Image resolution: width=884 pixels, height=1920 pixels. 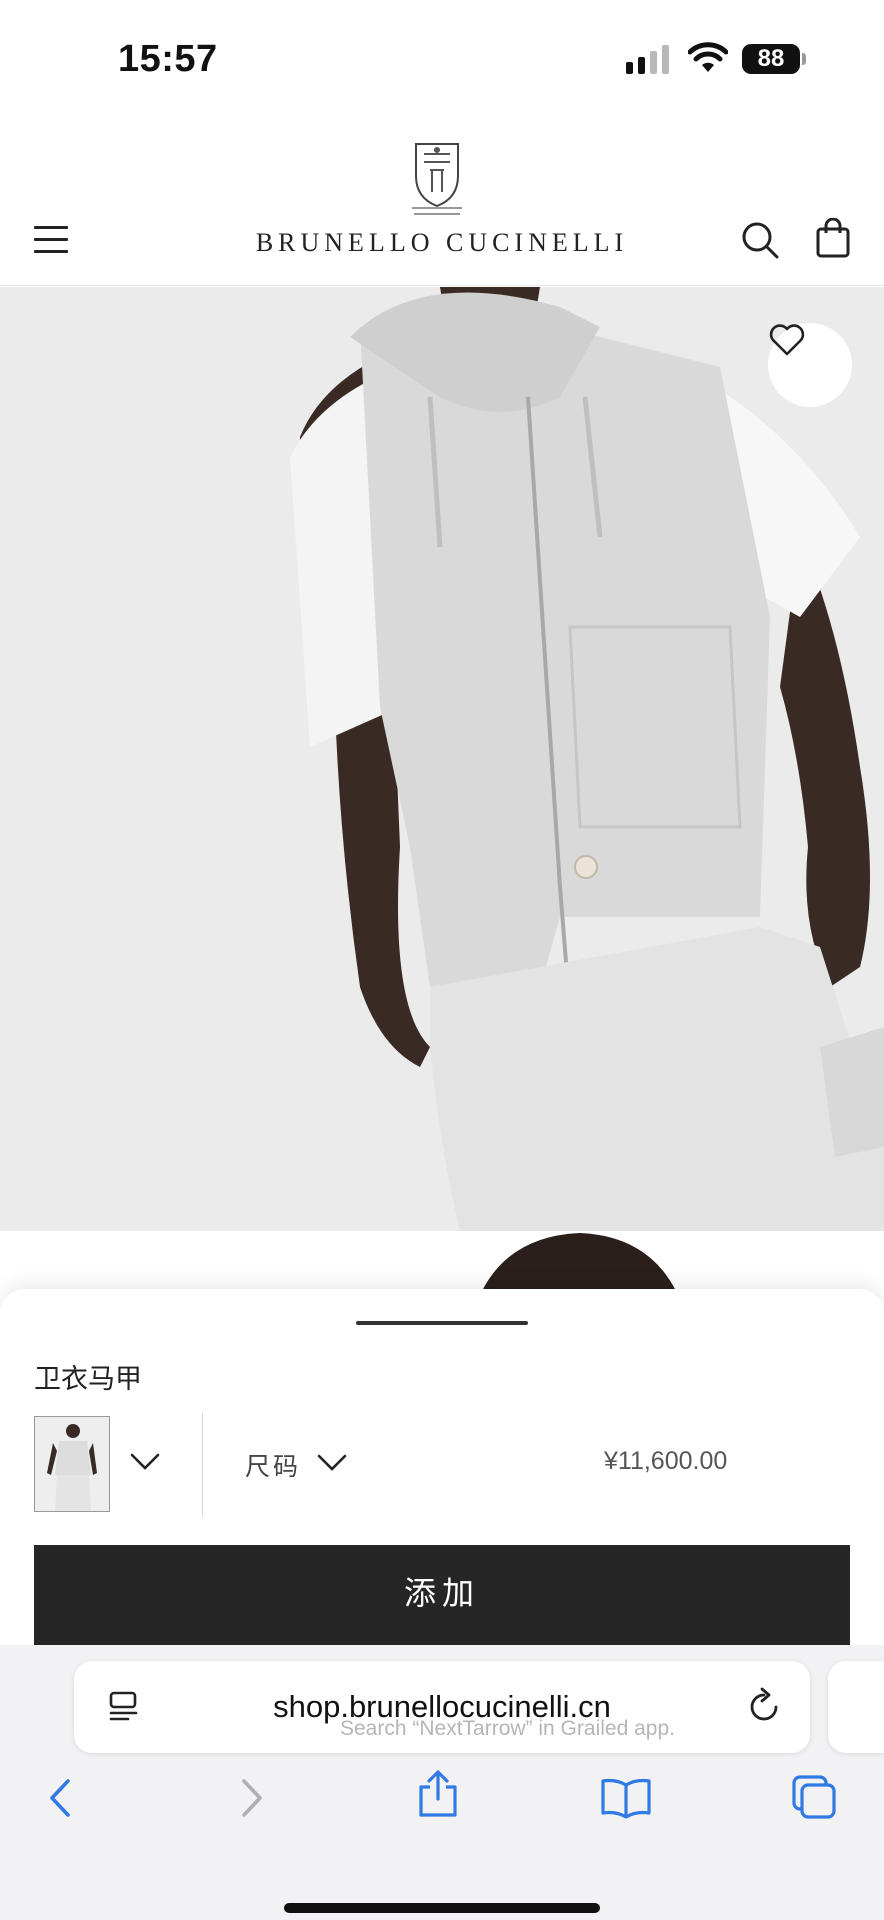 What do you see at coordinates (647, 59) in the screenshot?
I see `cellular-signal-icon` at bounding box center [647, 59].